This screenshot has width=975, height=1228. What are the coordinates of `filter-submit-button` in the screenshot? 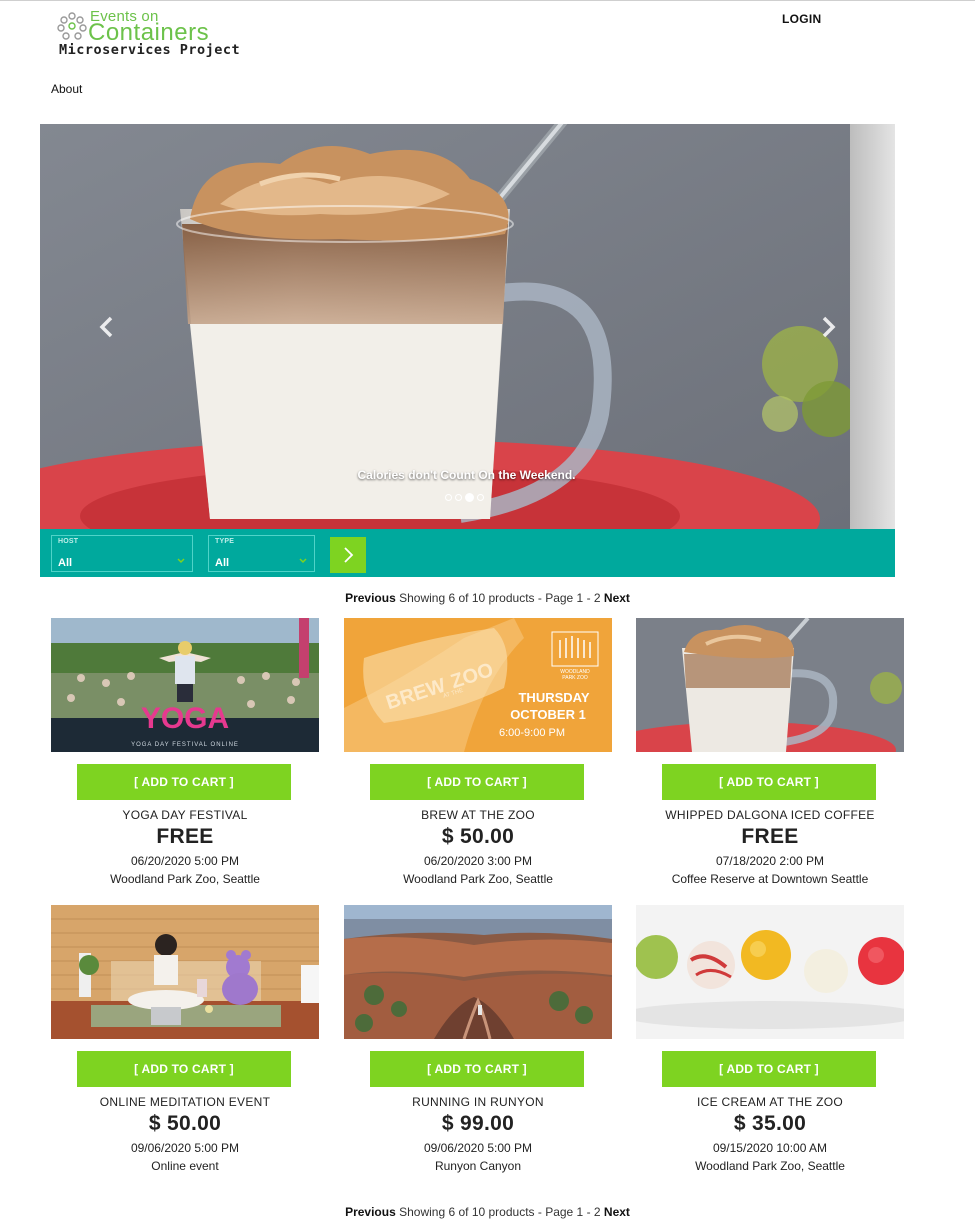 It's located at (348, 555).